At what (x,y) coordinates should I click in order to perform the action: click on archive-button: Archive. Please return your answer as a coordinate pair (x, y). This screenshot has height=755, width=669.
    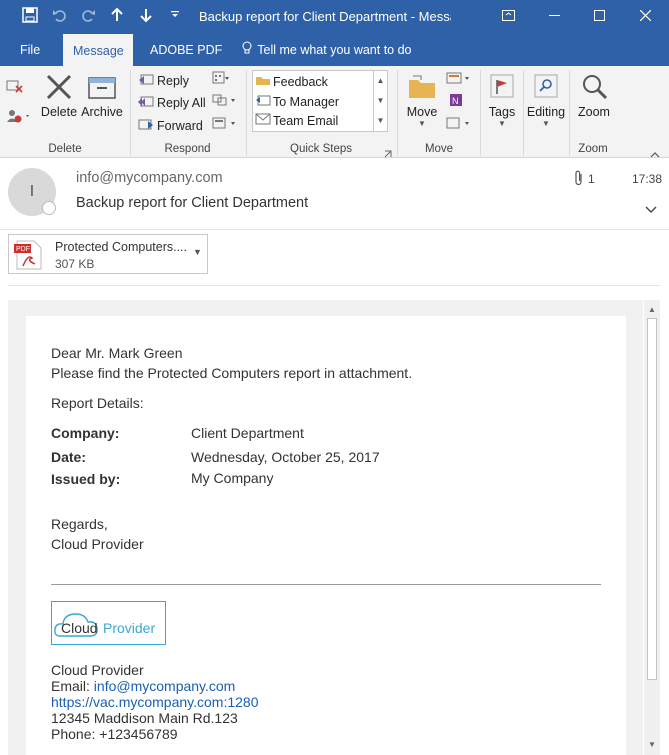
    Looking at the image, I should click on (102, 95).